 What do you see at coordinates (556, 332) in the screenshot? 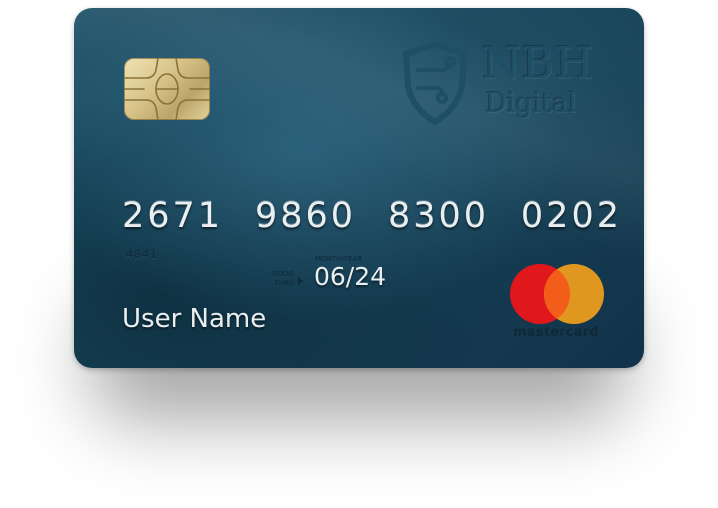
I see `network-name: mastercard` at bounding box center [556, 332].